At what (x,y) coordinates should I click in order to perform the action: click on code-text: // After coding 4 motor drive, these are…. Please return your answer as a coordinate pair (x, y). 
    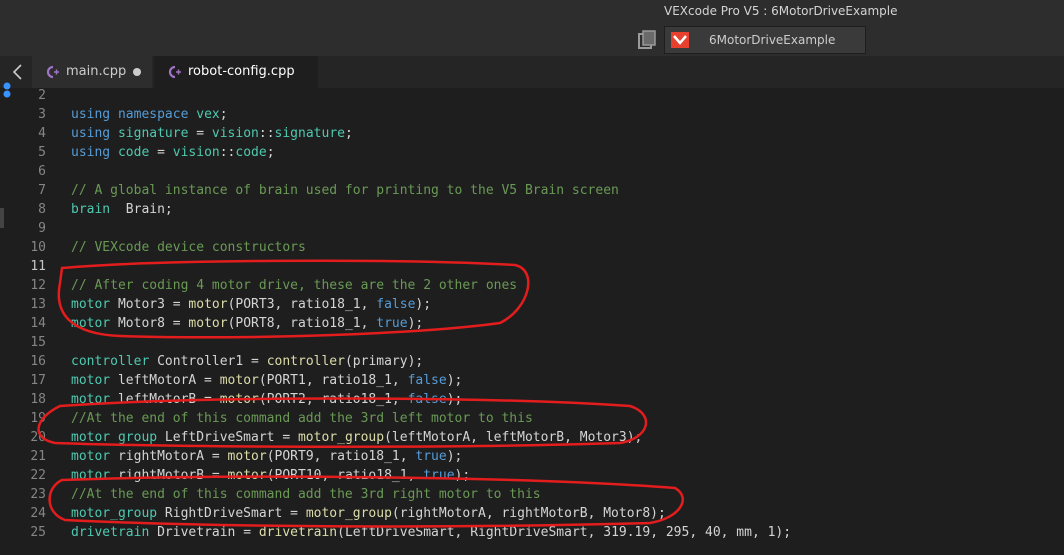
    Looking at the image, I should click on (294, 285).